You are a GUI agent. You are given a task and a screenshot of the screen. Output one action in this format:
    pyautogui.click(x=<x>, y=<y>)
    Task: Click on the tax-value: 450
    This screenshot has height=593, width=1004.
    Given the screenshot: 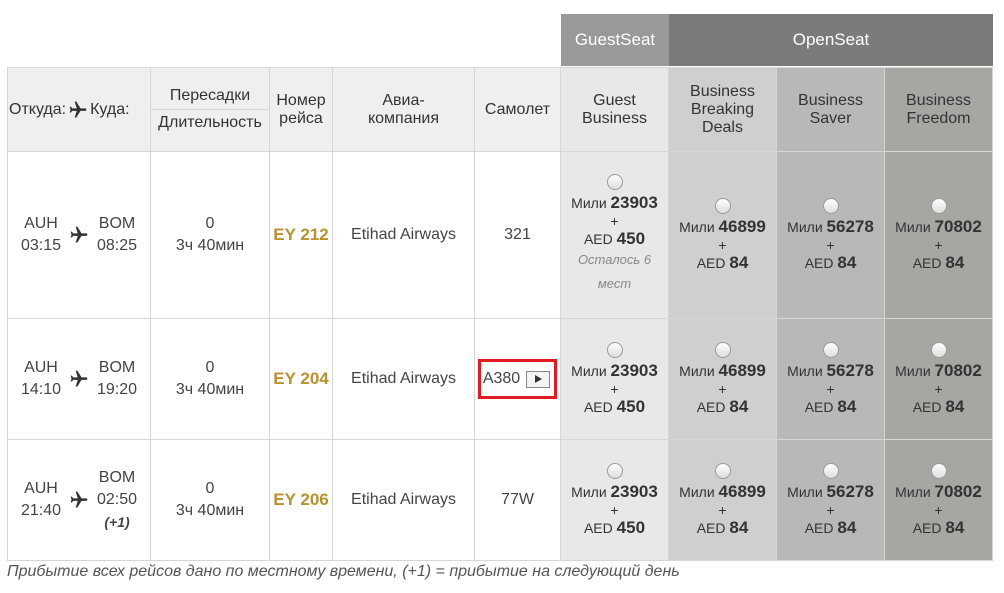 What is the action you would take?
    pyautogui.click(x=631, y=238)
    